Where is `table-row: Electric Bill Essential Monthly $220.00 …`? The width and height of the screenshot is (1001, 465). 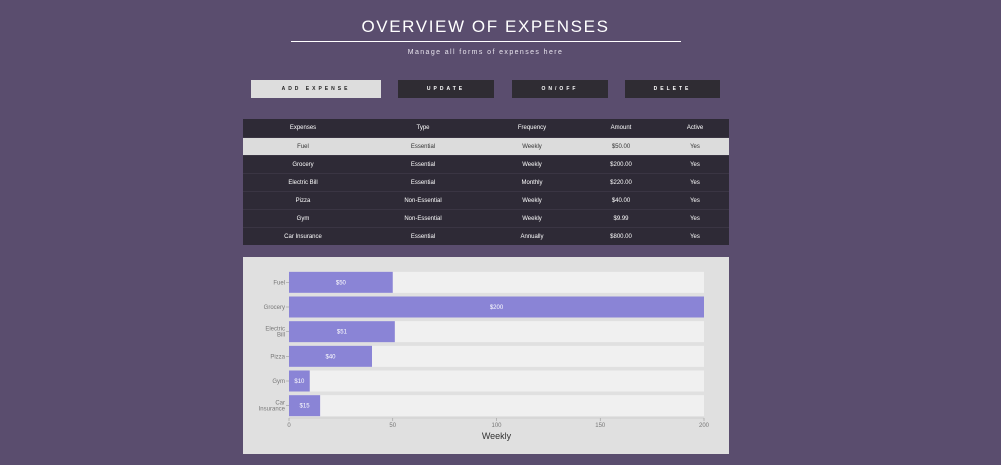 table-row: Electric Bill Essential Monthly $220.00 … is located at coordinates (486, 182).